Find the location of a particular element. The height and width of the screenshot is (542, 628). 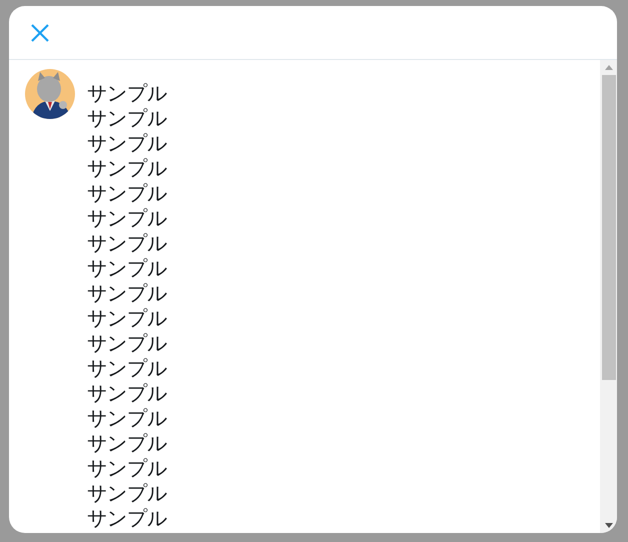

scroll-down-icon is located at coordinates (608, 525).